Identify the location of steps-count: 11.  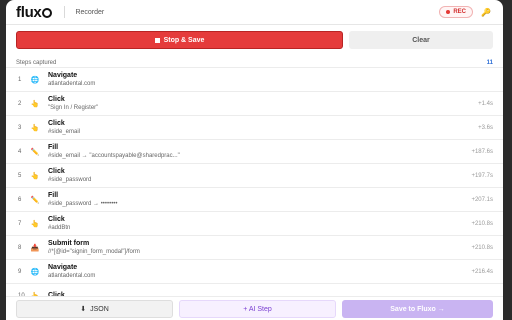
(489, 63).